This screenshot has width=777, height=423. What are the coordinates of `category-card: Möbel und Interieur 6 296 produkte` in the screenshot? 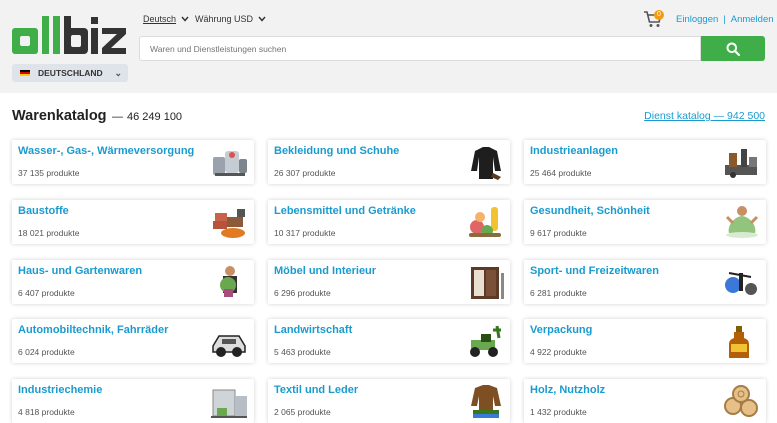 It's located at (389, 282).